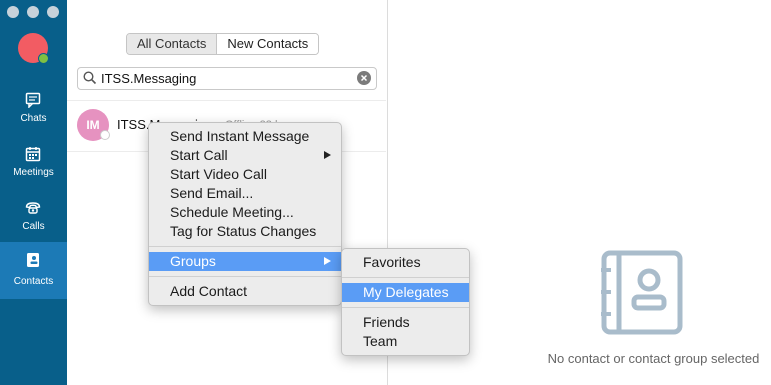 This screenshot has width=771, height=385. Describe the element at coordinates (245, 174) in the screenshot. I see `menu-start-video-call: Start Video Call` at that location.